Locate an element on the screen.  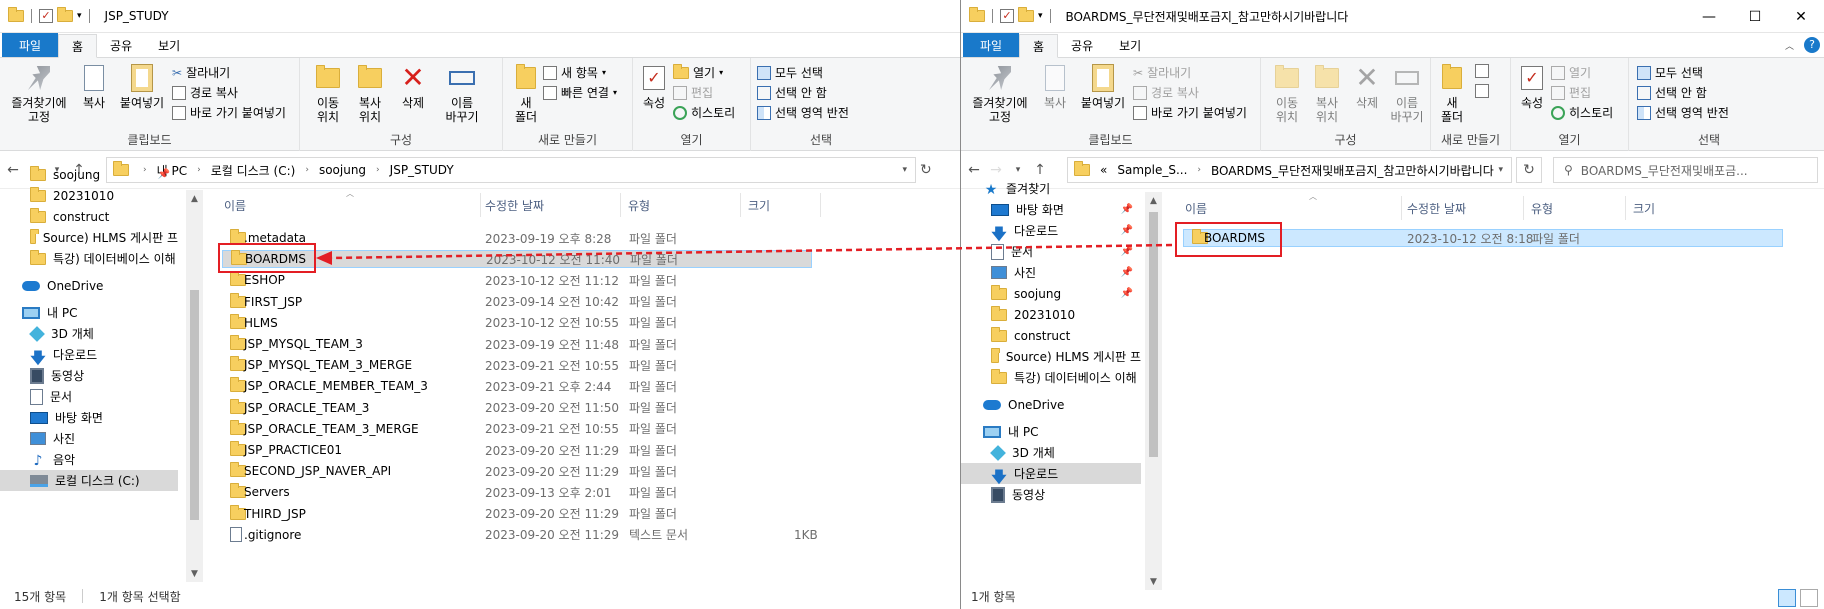
details-view-icon is located at coordinates (1787, 598).